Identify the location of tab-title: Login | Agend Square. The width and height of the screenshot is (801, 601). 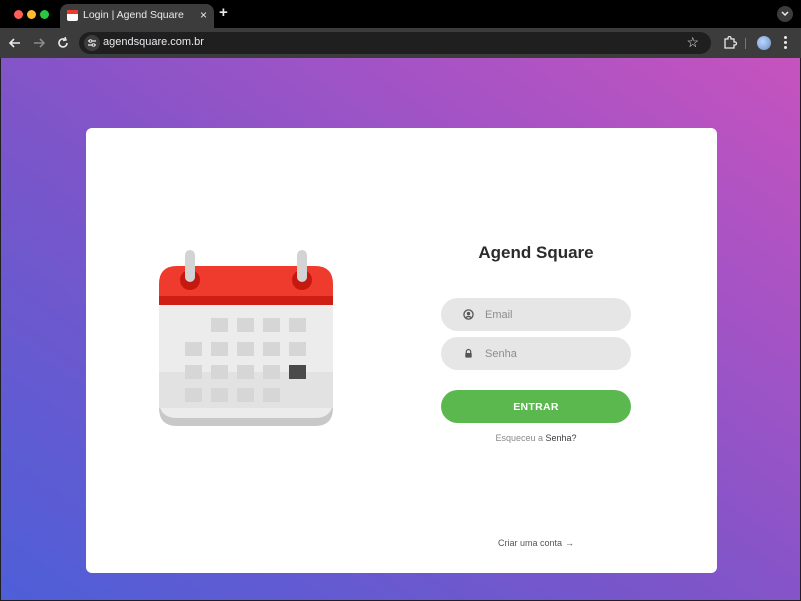
(133, 15).